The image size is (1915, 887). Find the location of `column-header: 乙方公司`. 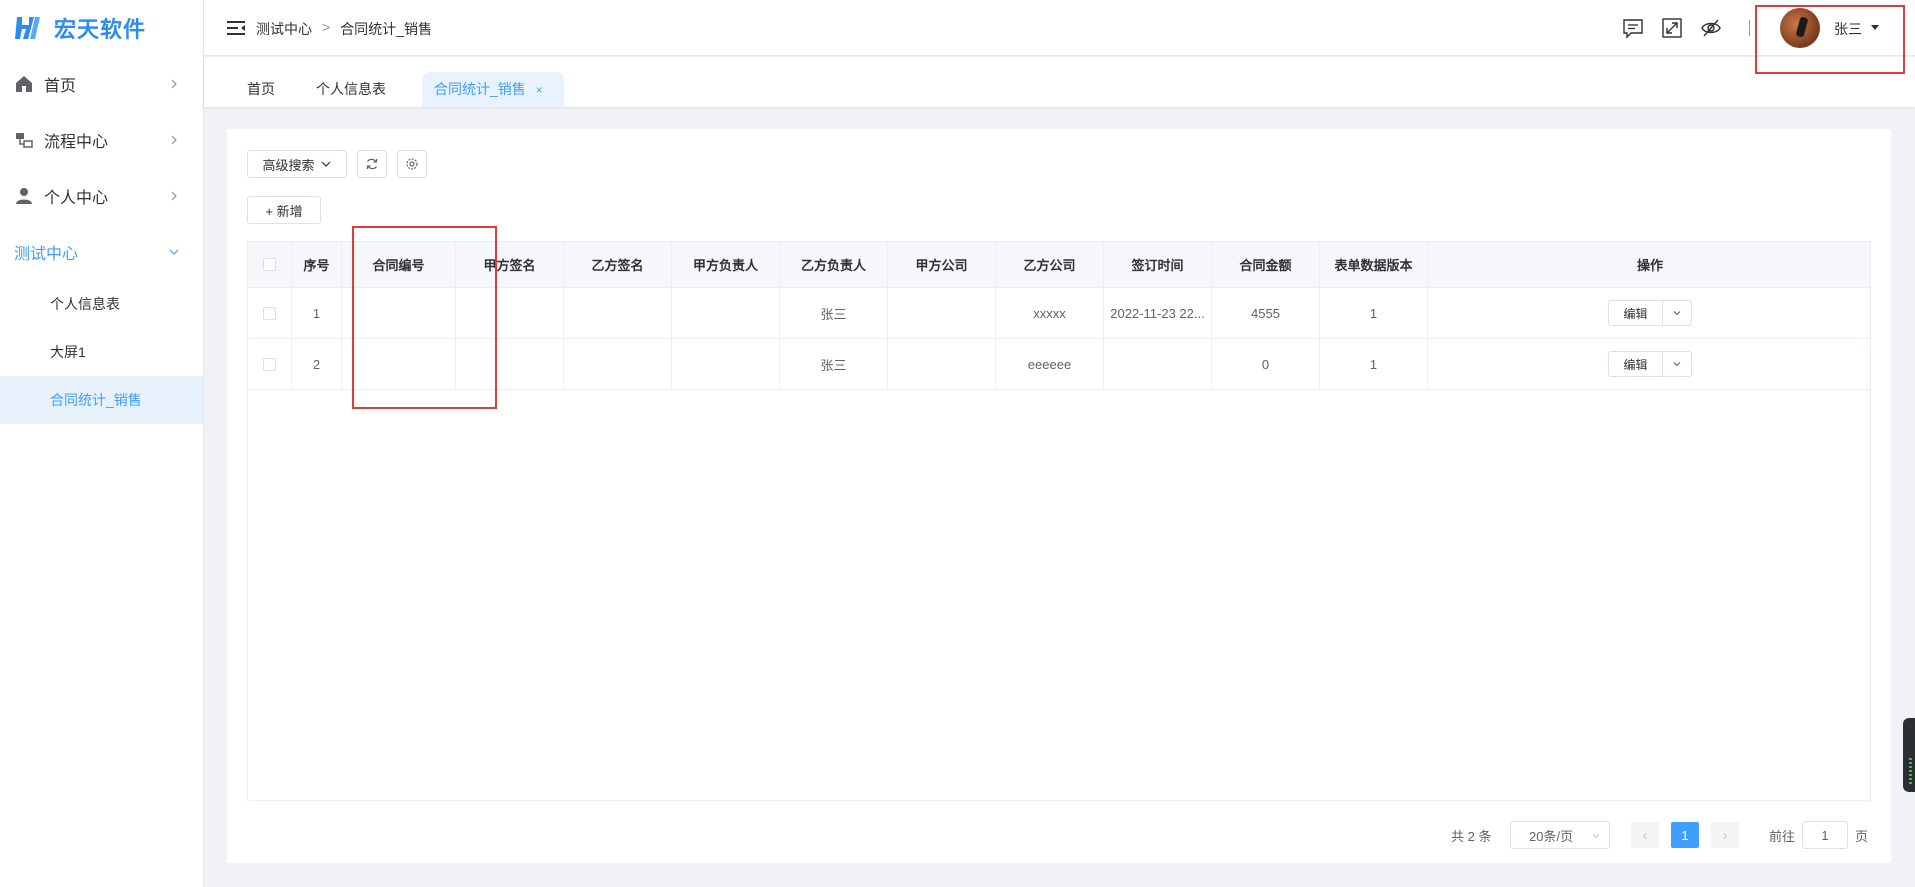

column-header: 乙方公司 is located at coordinates (1050, 264).